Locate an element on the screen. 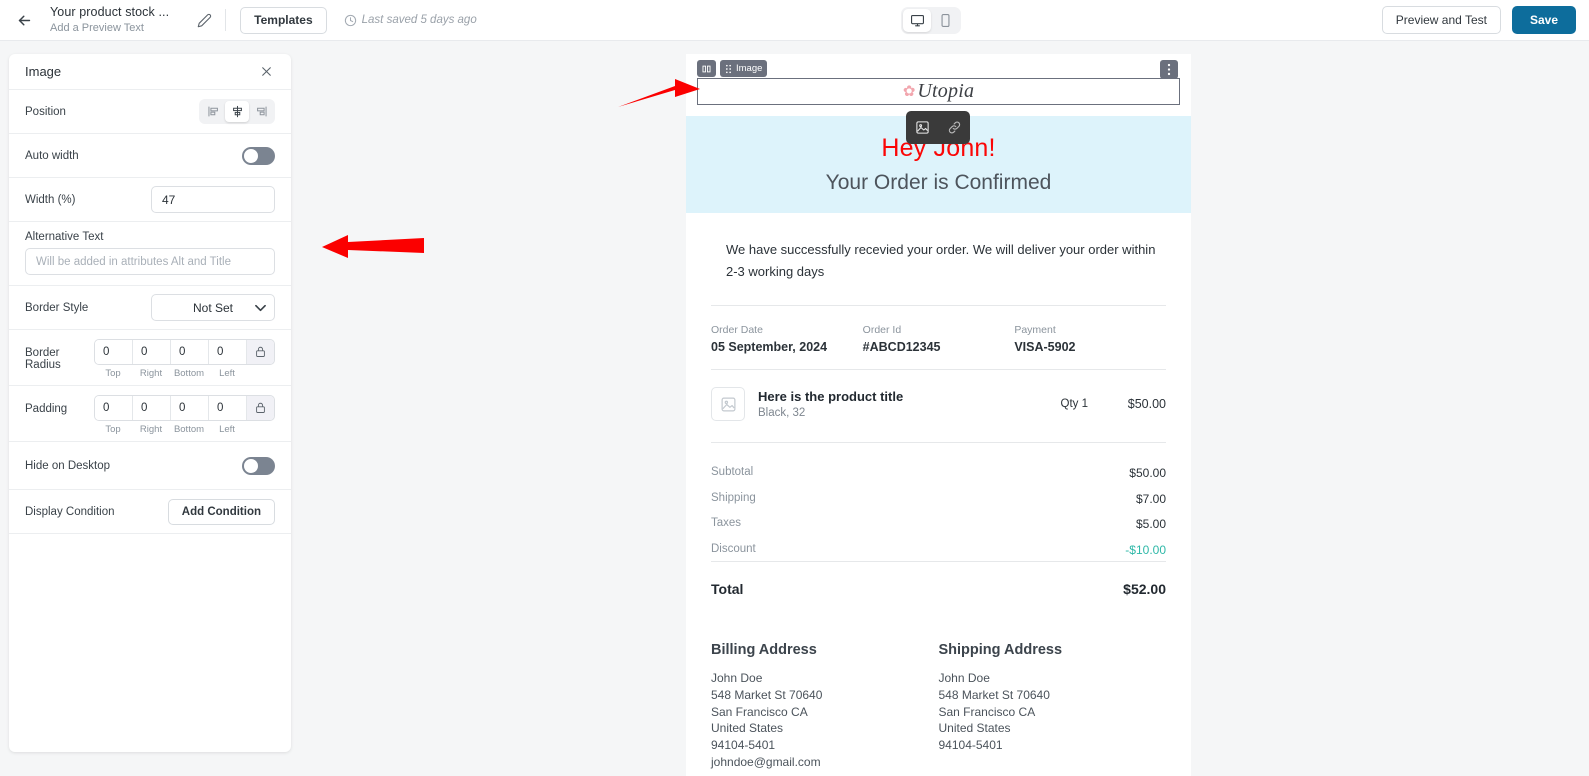  order-date-cell: Order Date 05 September, 2024 is located at coordinates (787, 339).